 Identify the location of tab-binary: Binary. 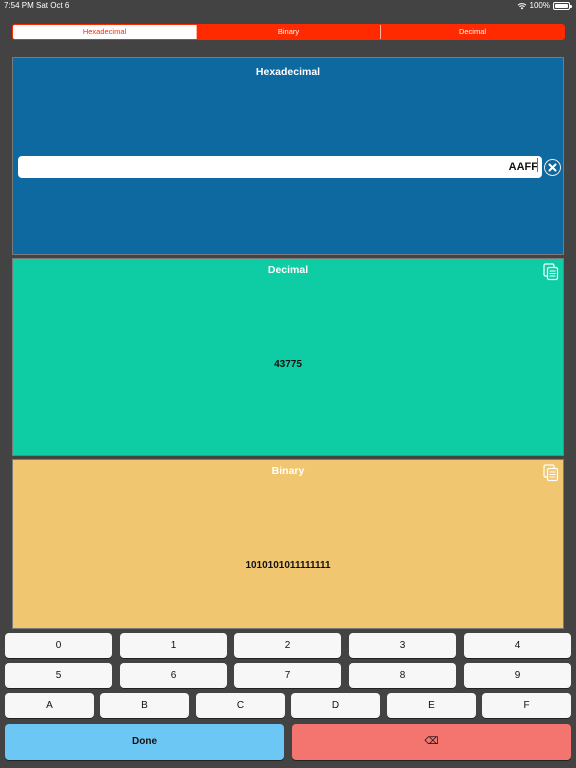
(288, 32).